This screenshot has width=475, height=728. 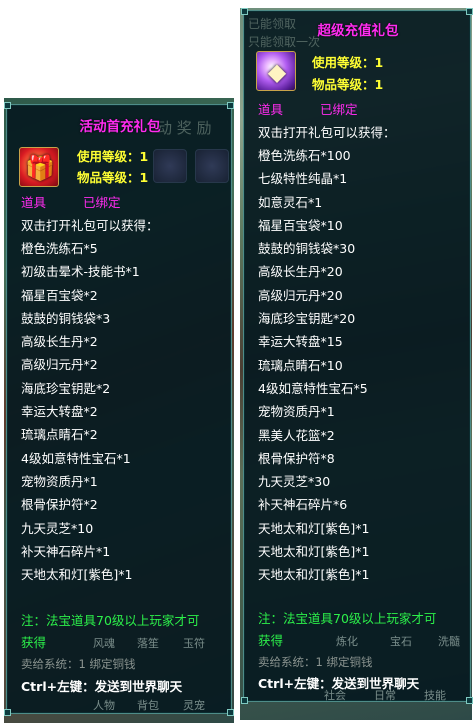 I want to click on hud-label: 背包, so click(x=148, y=705).